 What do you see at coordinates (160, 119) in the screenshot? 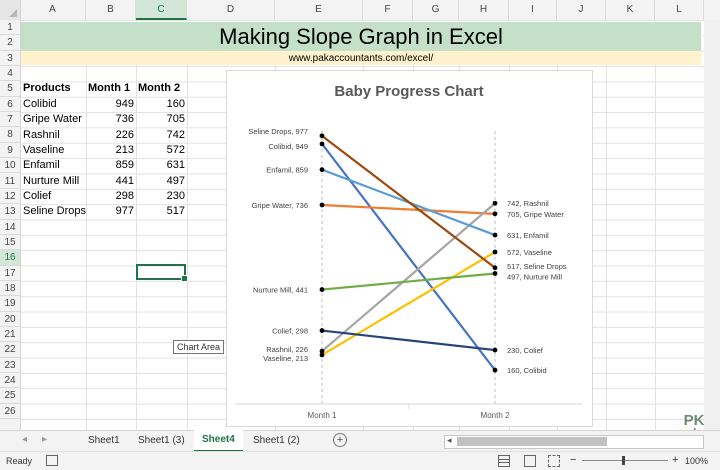
I see `month-2-cell: 705` at bounding box center [160, 119].